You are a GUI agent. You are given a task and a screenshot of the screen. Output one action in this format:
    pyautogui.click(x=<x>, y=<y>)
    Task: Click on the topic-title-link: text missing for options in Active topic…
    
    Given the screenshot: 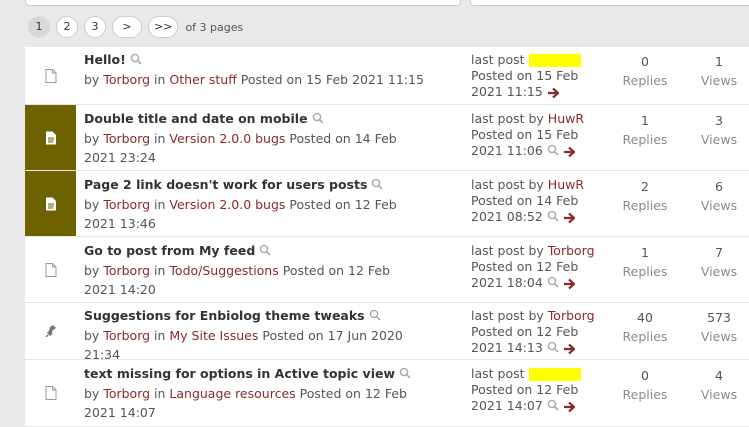 What is the action you would take?
    pyautogui.click(x=239, y=373)
    